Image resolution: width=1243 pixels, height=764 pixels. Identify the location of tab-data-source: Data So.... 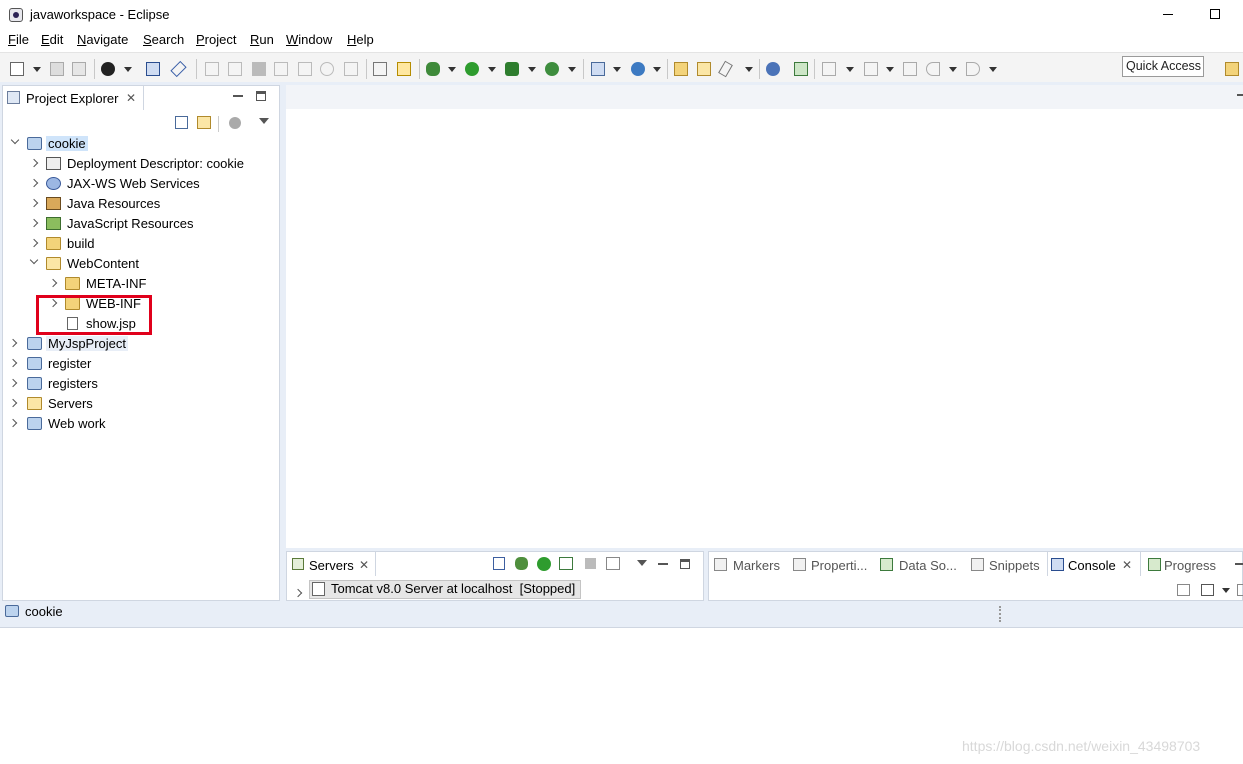
(928, 565).